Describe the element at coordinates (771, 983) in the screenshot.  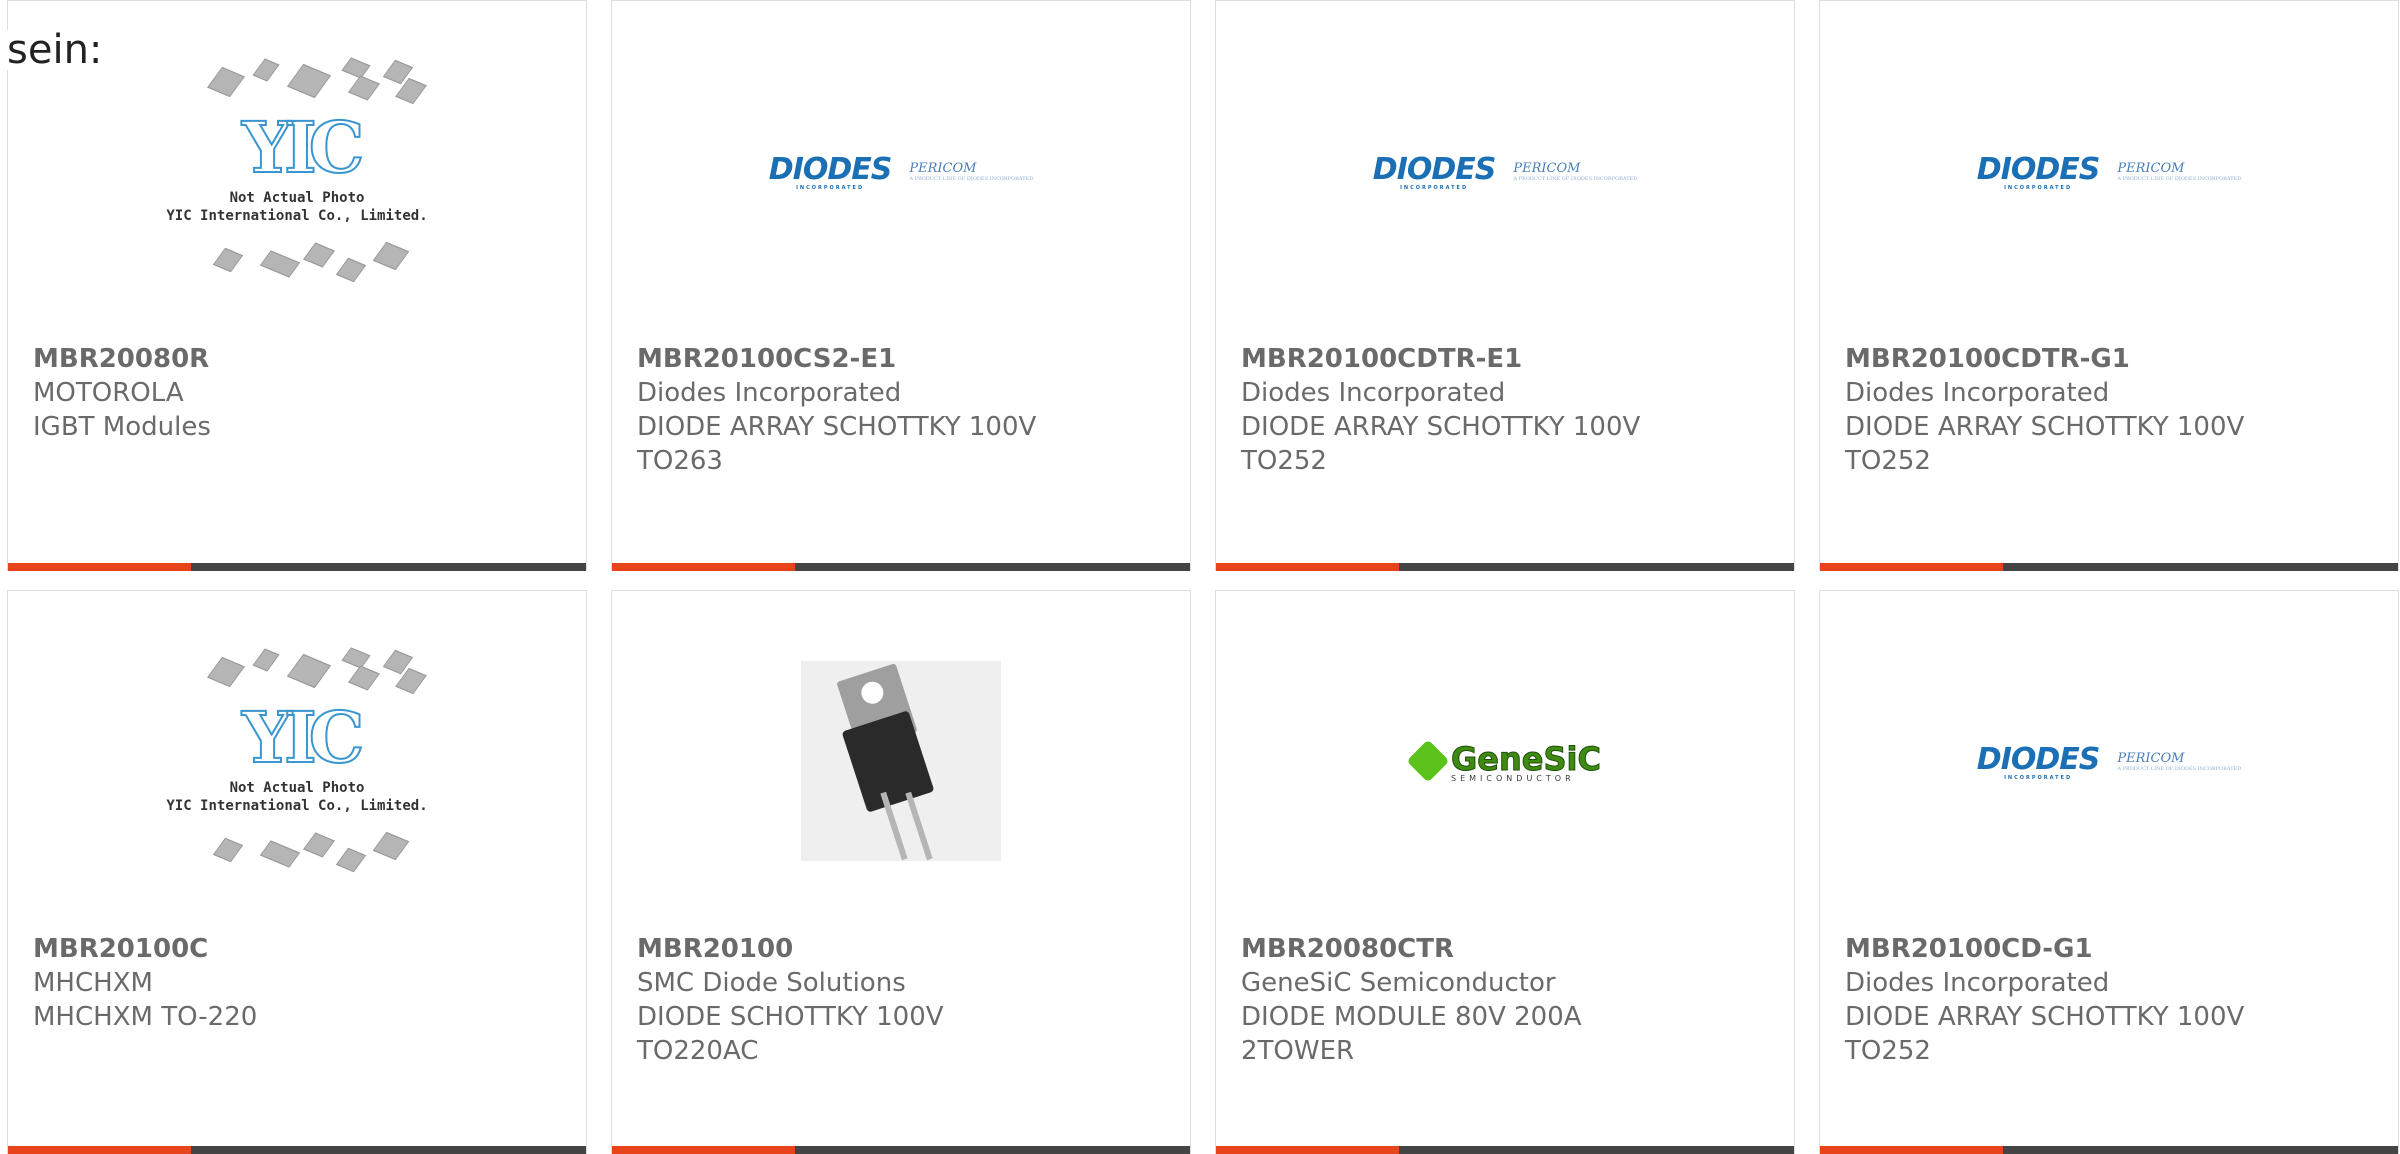
I see `manufacturer: SMC Diode Solutions` at that location.